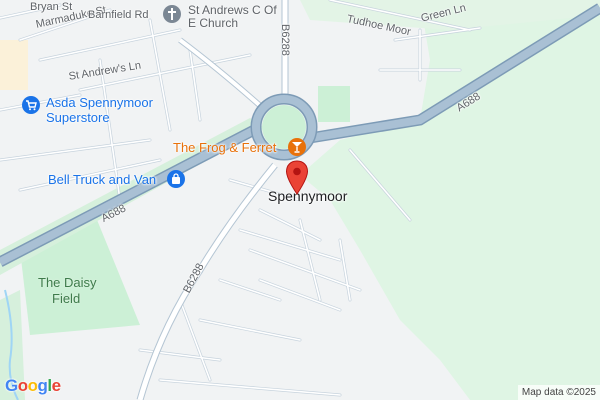 The width and height of the screenshot is (600, 400). I want to click on shopping-cart-icon, so click(31, 105).